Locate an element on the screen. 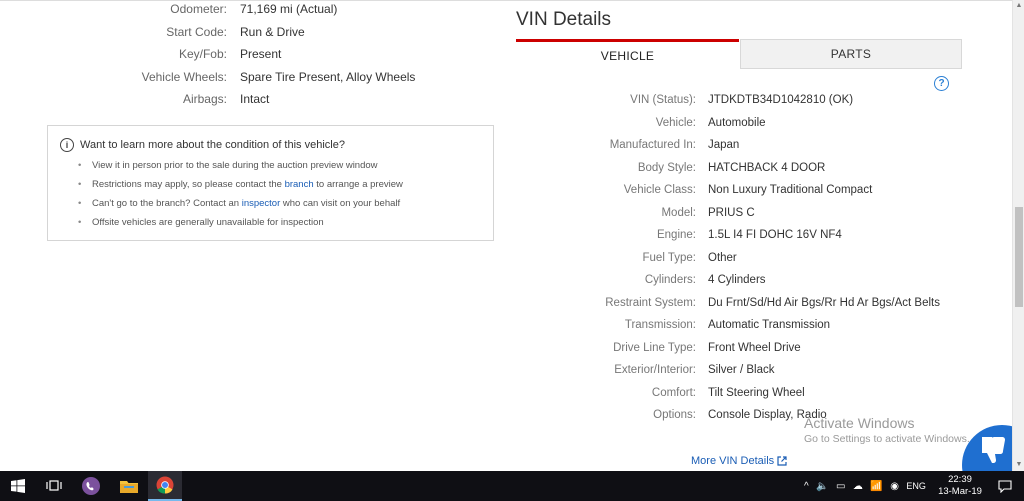  help-icon: ? is located at coordinates (941, 83).